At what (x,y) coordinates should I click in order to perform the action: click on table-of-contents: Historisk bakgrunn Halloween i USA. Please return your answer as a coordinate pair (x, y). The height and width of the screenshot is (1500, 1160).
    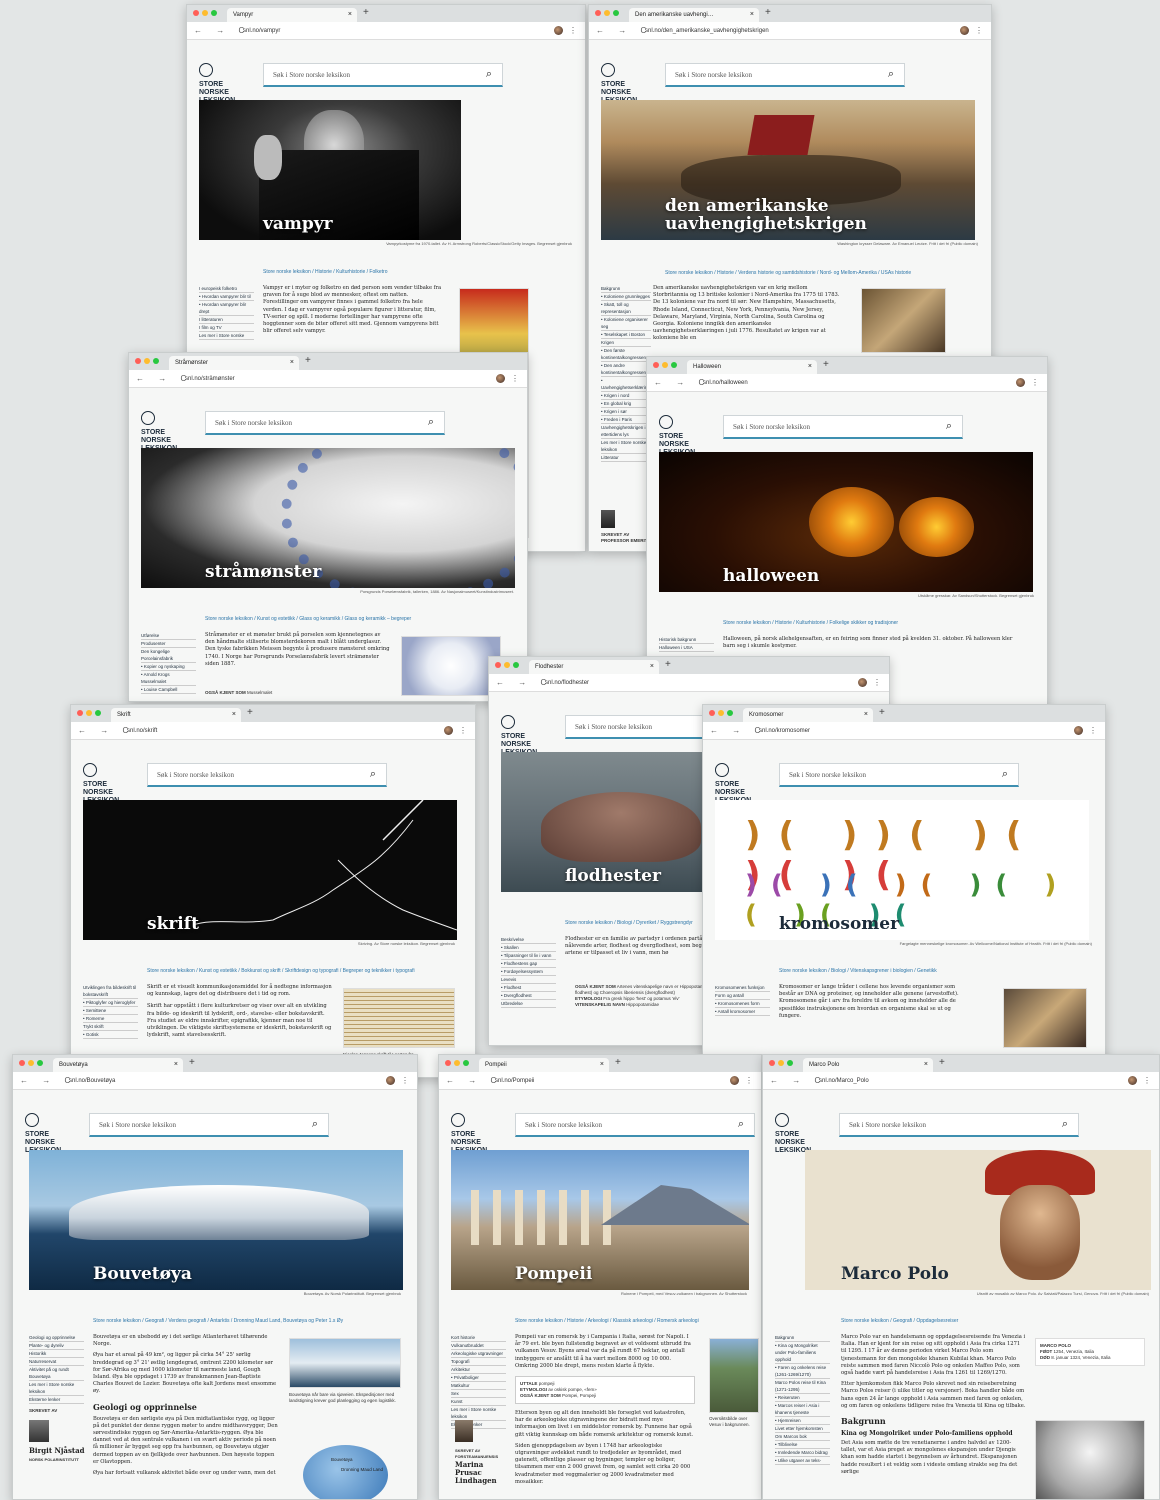
    Looking at the image, I should click on (686, 644).